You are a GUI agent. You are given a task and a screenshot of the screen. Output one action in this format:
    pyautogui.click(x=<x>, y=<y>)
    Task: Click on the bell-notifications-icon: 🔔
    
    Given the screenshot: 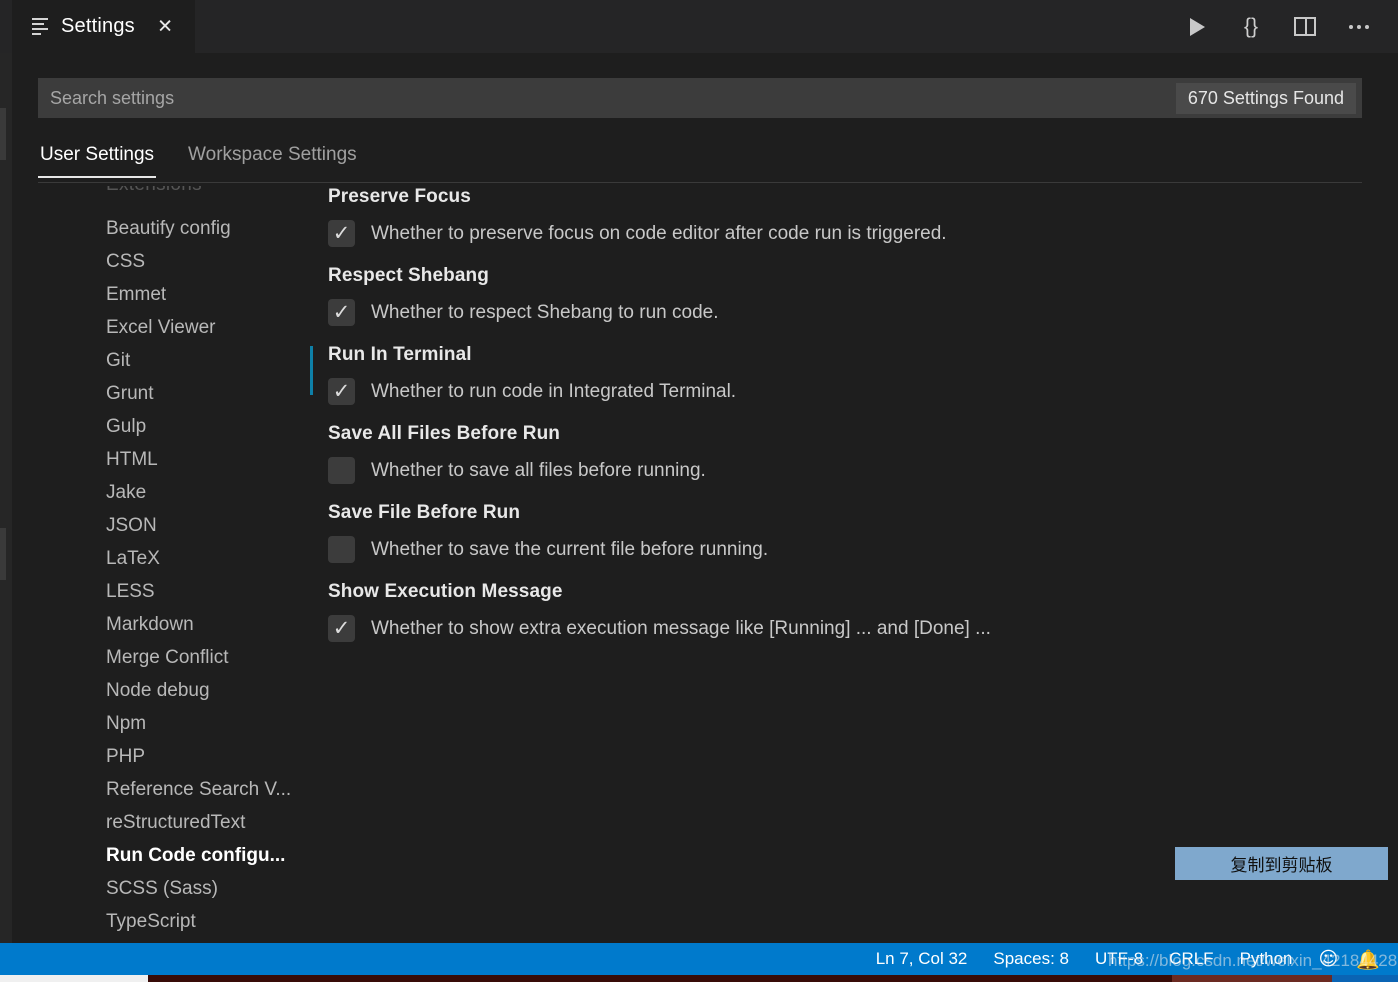 What is the action you would take?
    pyautogui.click(x=1368, y=959)
    